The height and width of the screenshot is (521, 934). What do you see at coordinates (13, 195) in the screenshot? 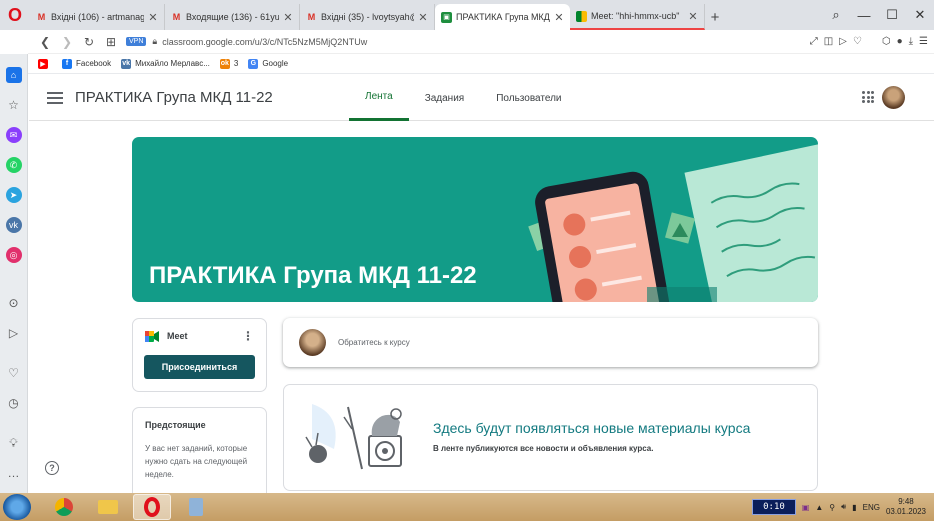
I see `telegram-icon: ➤` at bounding box center [13, 195].